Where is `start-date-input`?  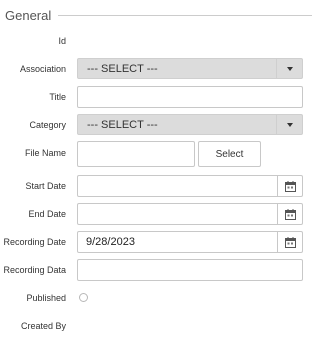 start-date-input is located at coordinates (190, 186).